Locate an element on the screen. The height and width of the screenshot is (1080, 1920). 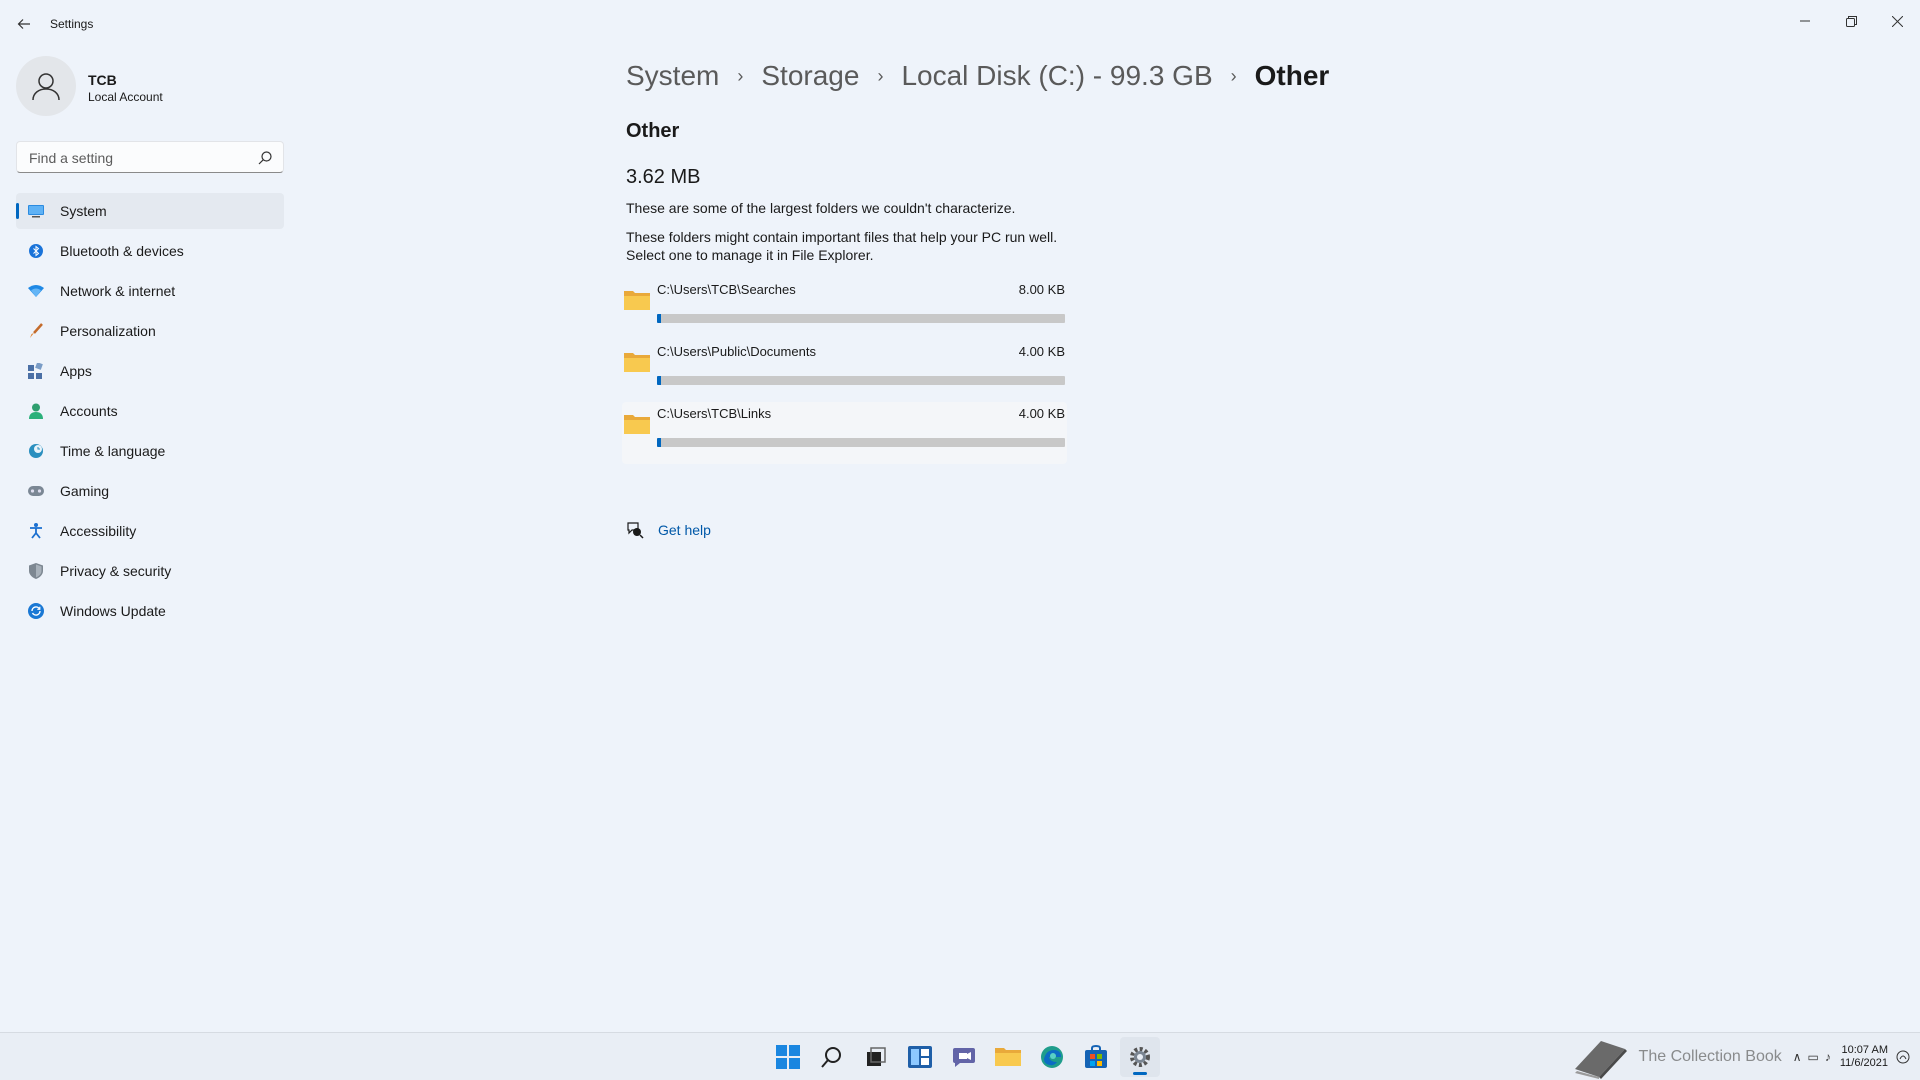
folder-row-public-documents: C:\Users\Public\Documents 4.00 KB is located at coordinates (844, 371).